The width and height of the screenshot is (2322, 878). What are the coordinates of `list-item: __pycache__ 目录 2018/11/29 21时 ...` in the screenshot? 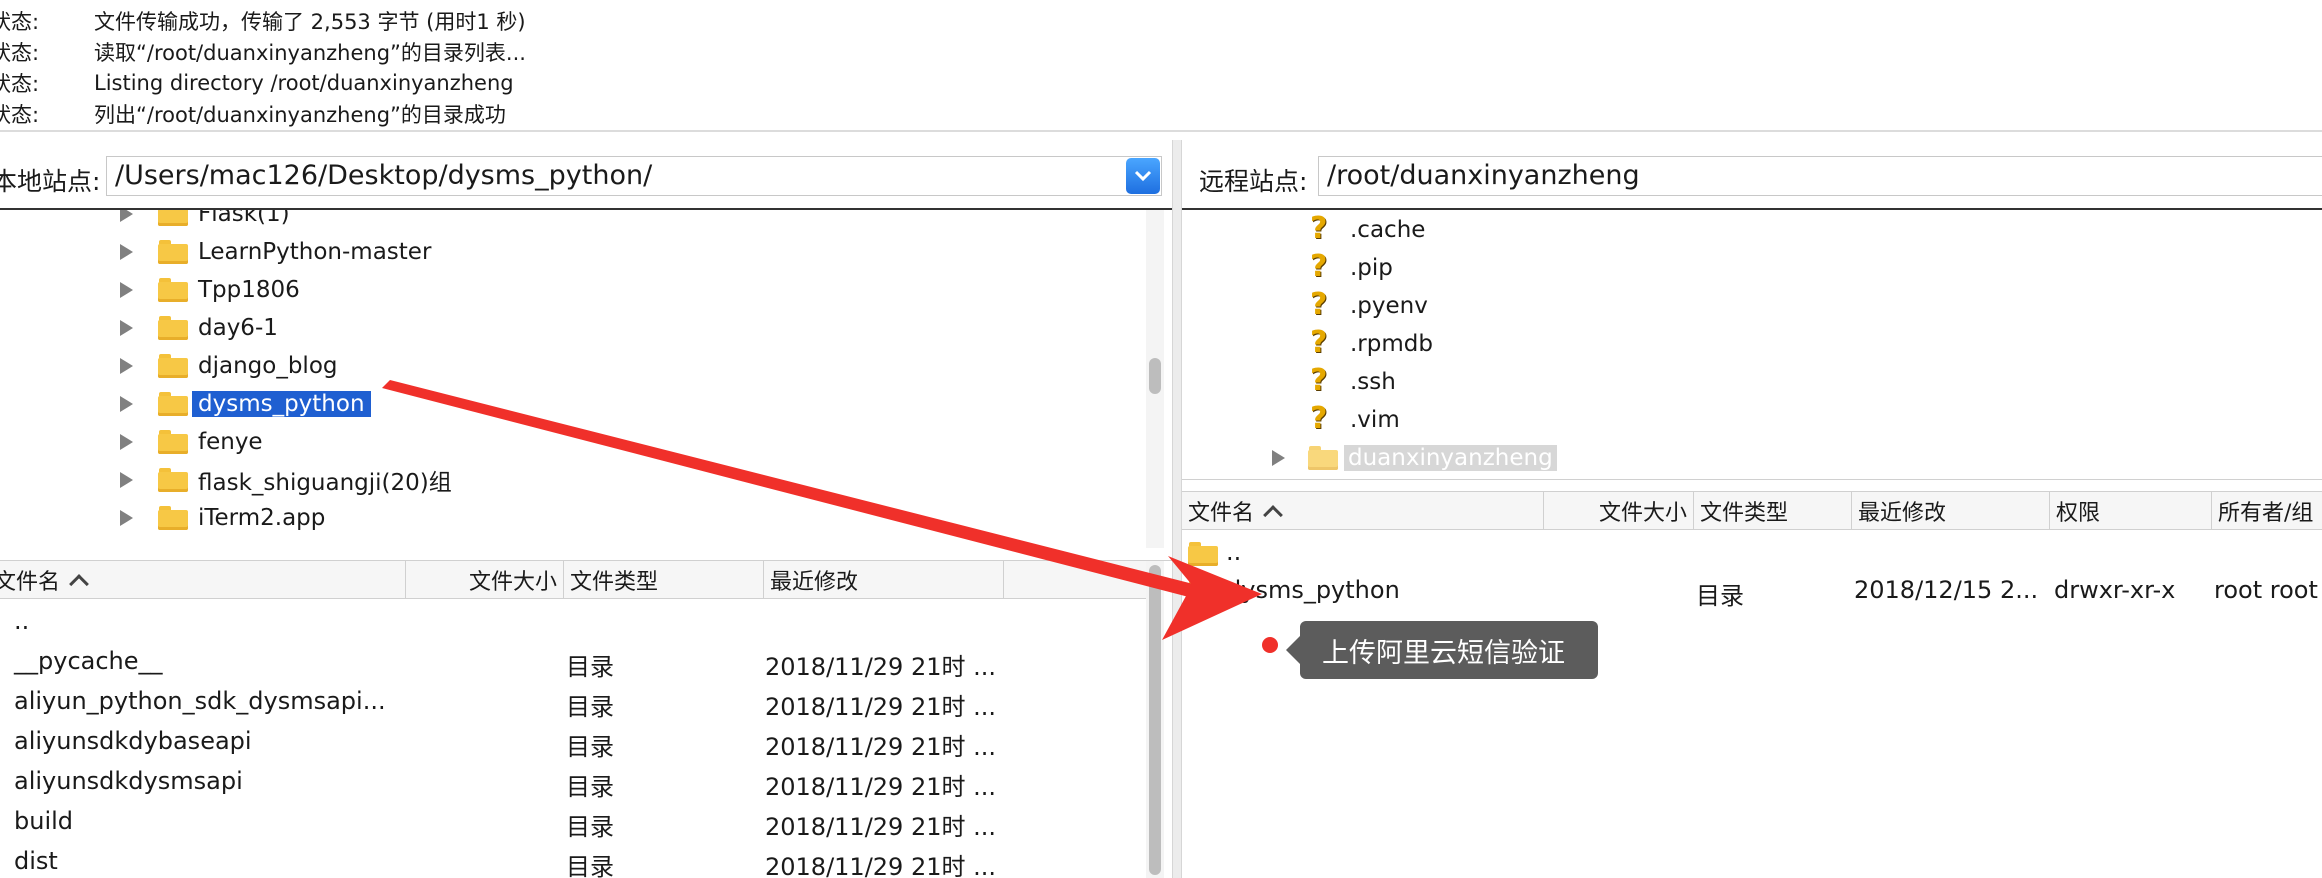 It's located at (573, 661).